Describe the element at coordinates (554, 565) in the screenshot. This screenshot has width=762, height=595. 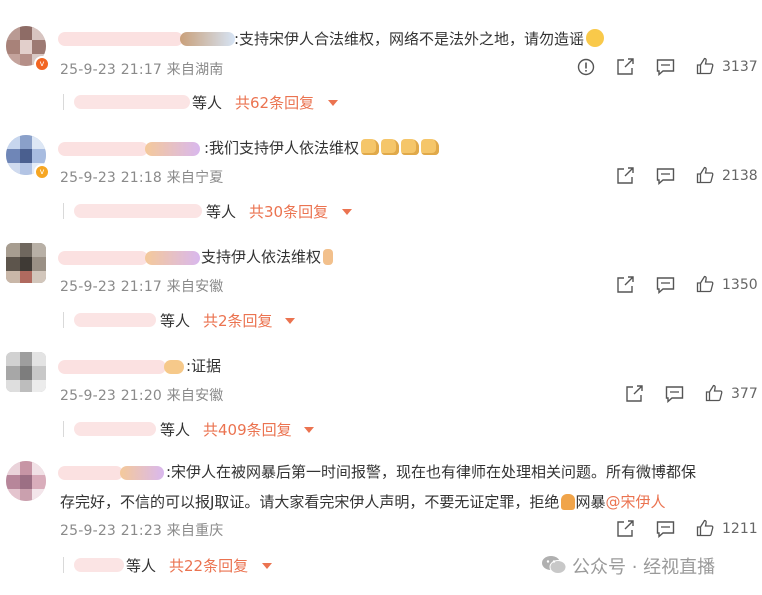
I see `wechat-logo-icon` at that location.